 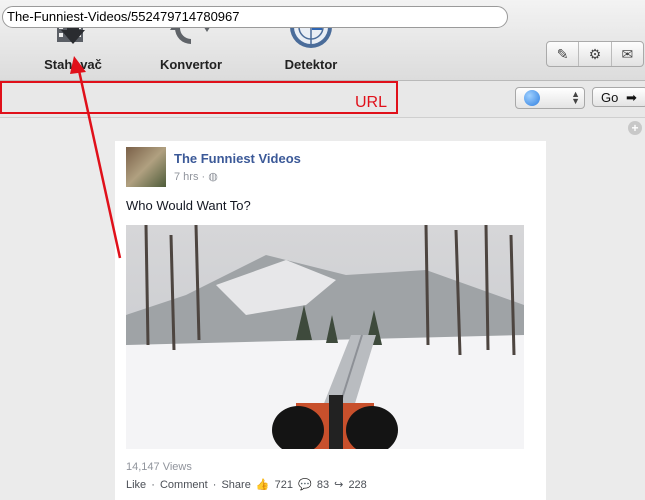 I want to click on view-count: 14,147 Views, so click(x=159, y=467).